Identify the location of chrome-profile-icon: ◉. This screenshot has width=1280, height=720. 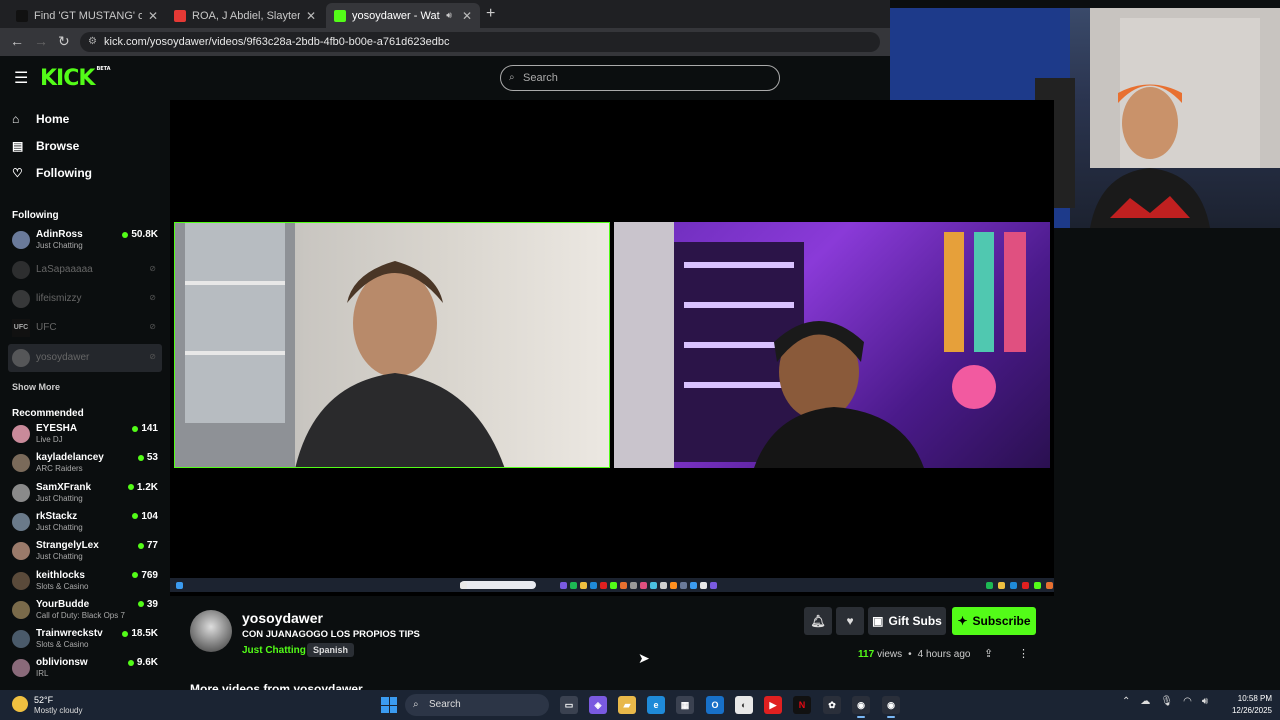
(891, 707).